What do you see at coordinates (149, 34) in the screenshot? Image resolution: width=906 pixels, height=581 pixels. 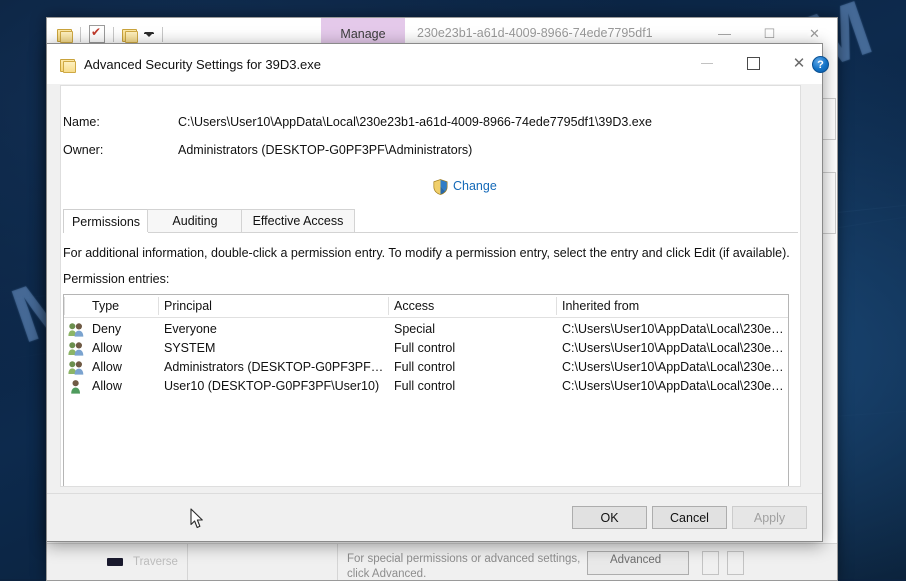 I see `chevron-down-icon` at bounding box center [149, 34].